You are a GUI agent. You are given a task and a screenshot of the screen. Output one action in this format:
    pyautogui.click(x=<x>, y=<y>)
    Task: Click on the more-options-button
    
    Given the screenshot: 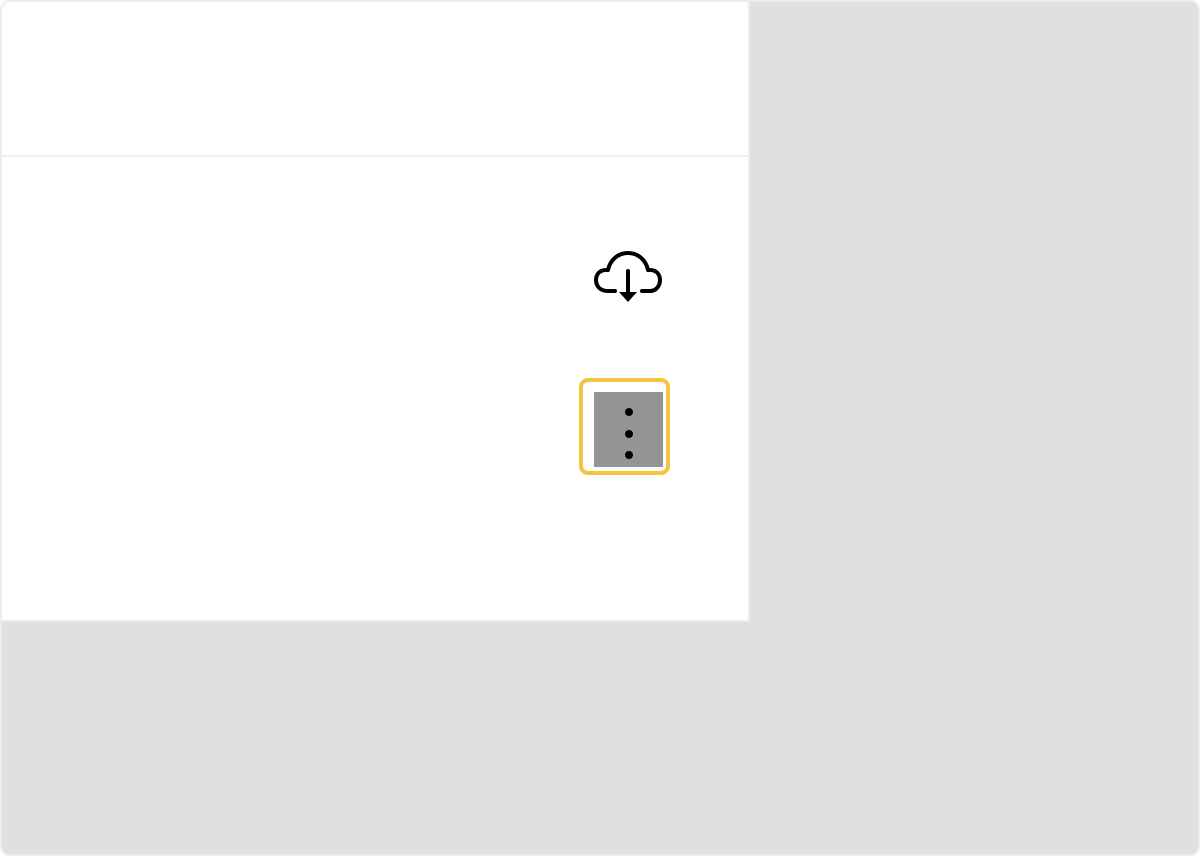 What is the action you would take?
    pyautogui.click(x=624, y=426)
    